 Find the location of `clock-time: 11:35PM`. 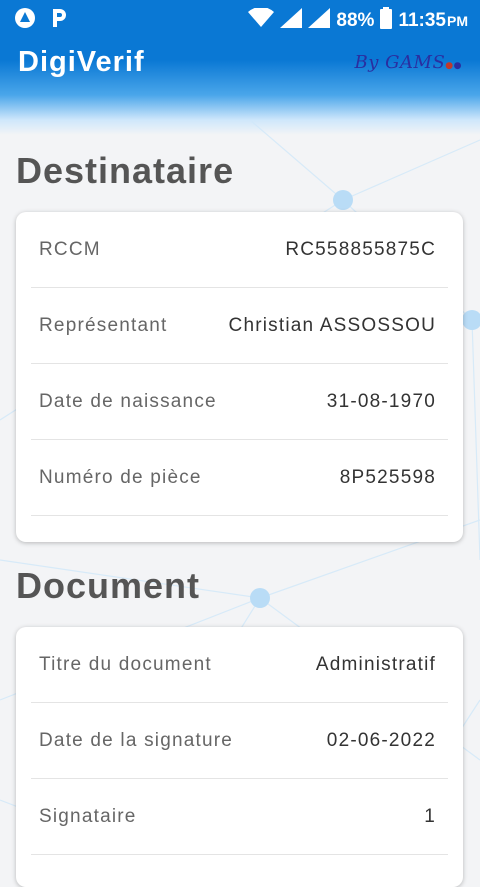

clock-time: 11:35PM is located at coordinates (433, 20).